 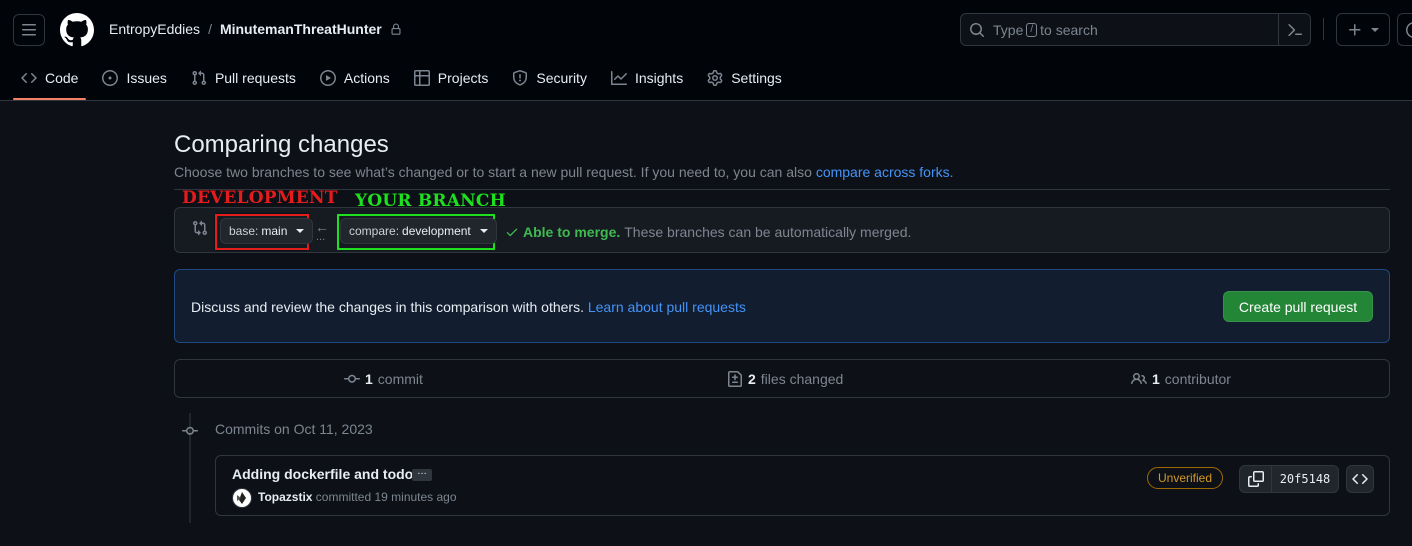 I want to click on unverified-badge: Unverified, so click(x=1185, y=478).